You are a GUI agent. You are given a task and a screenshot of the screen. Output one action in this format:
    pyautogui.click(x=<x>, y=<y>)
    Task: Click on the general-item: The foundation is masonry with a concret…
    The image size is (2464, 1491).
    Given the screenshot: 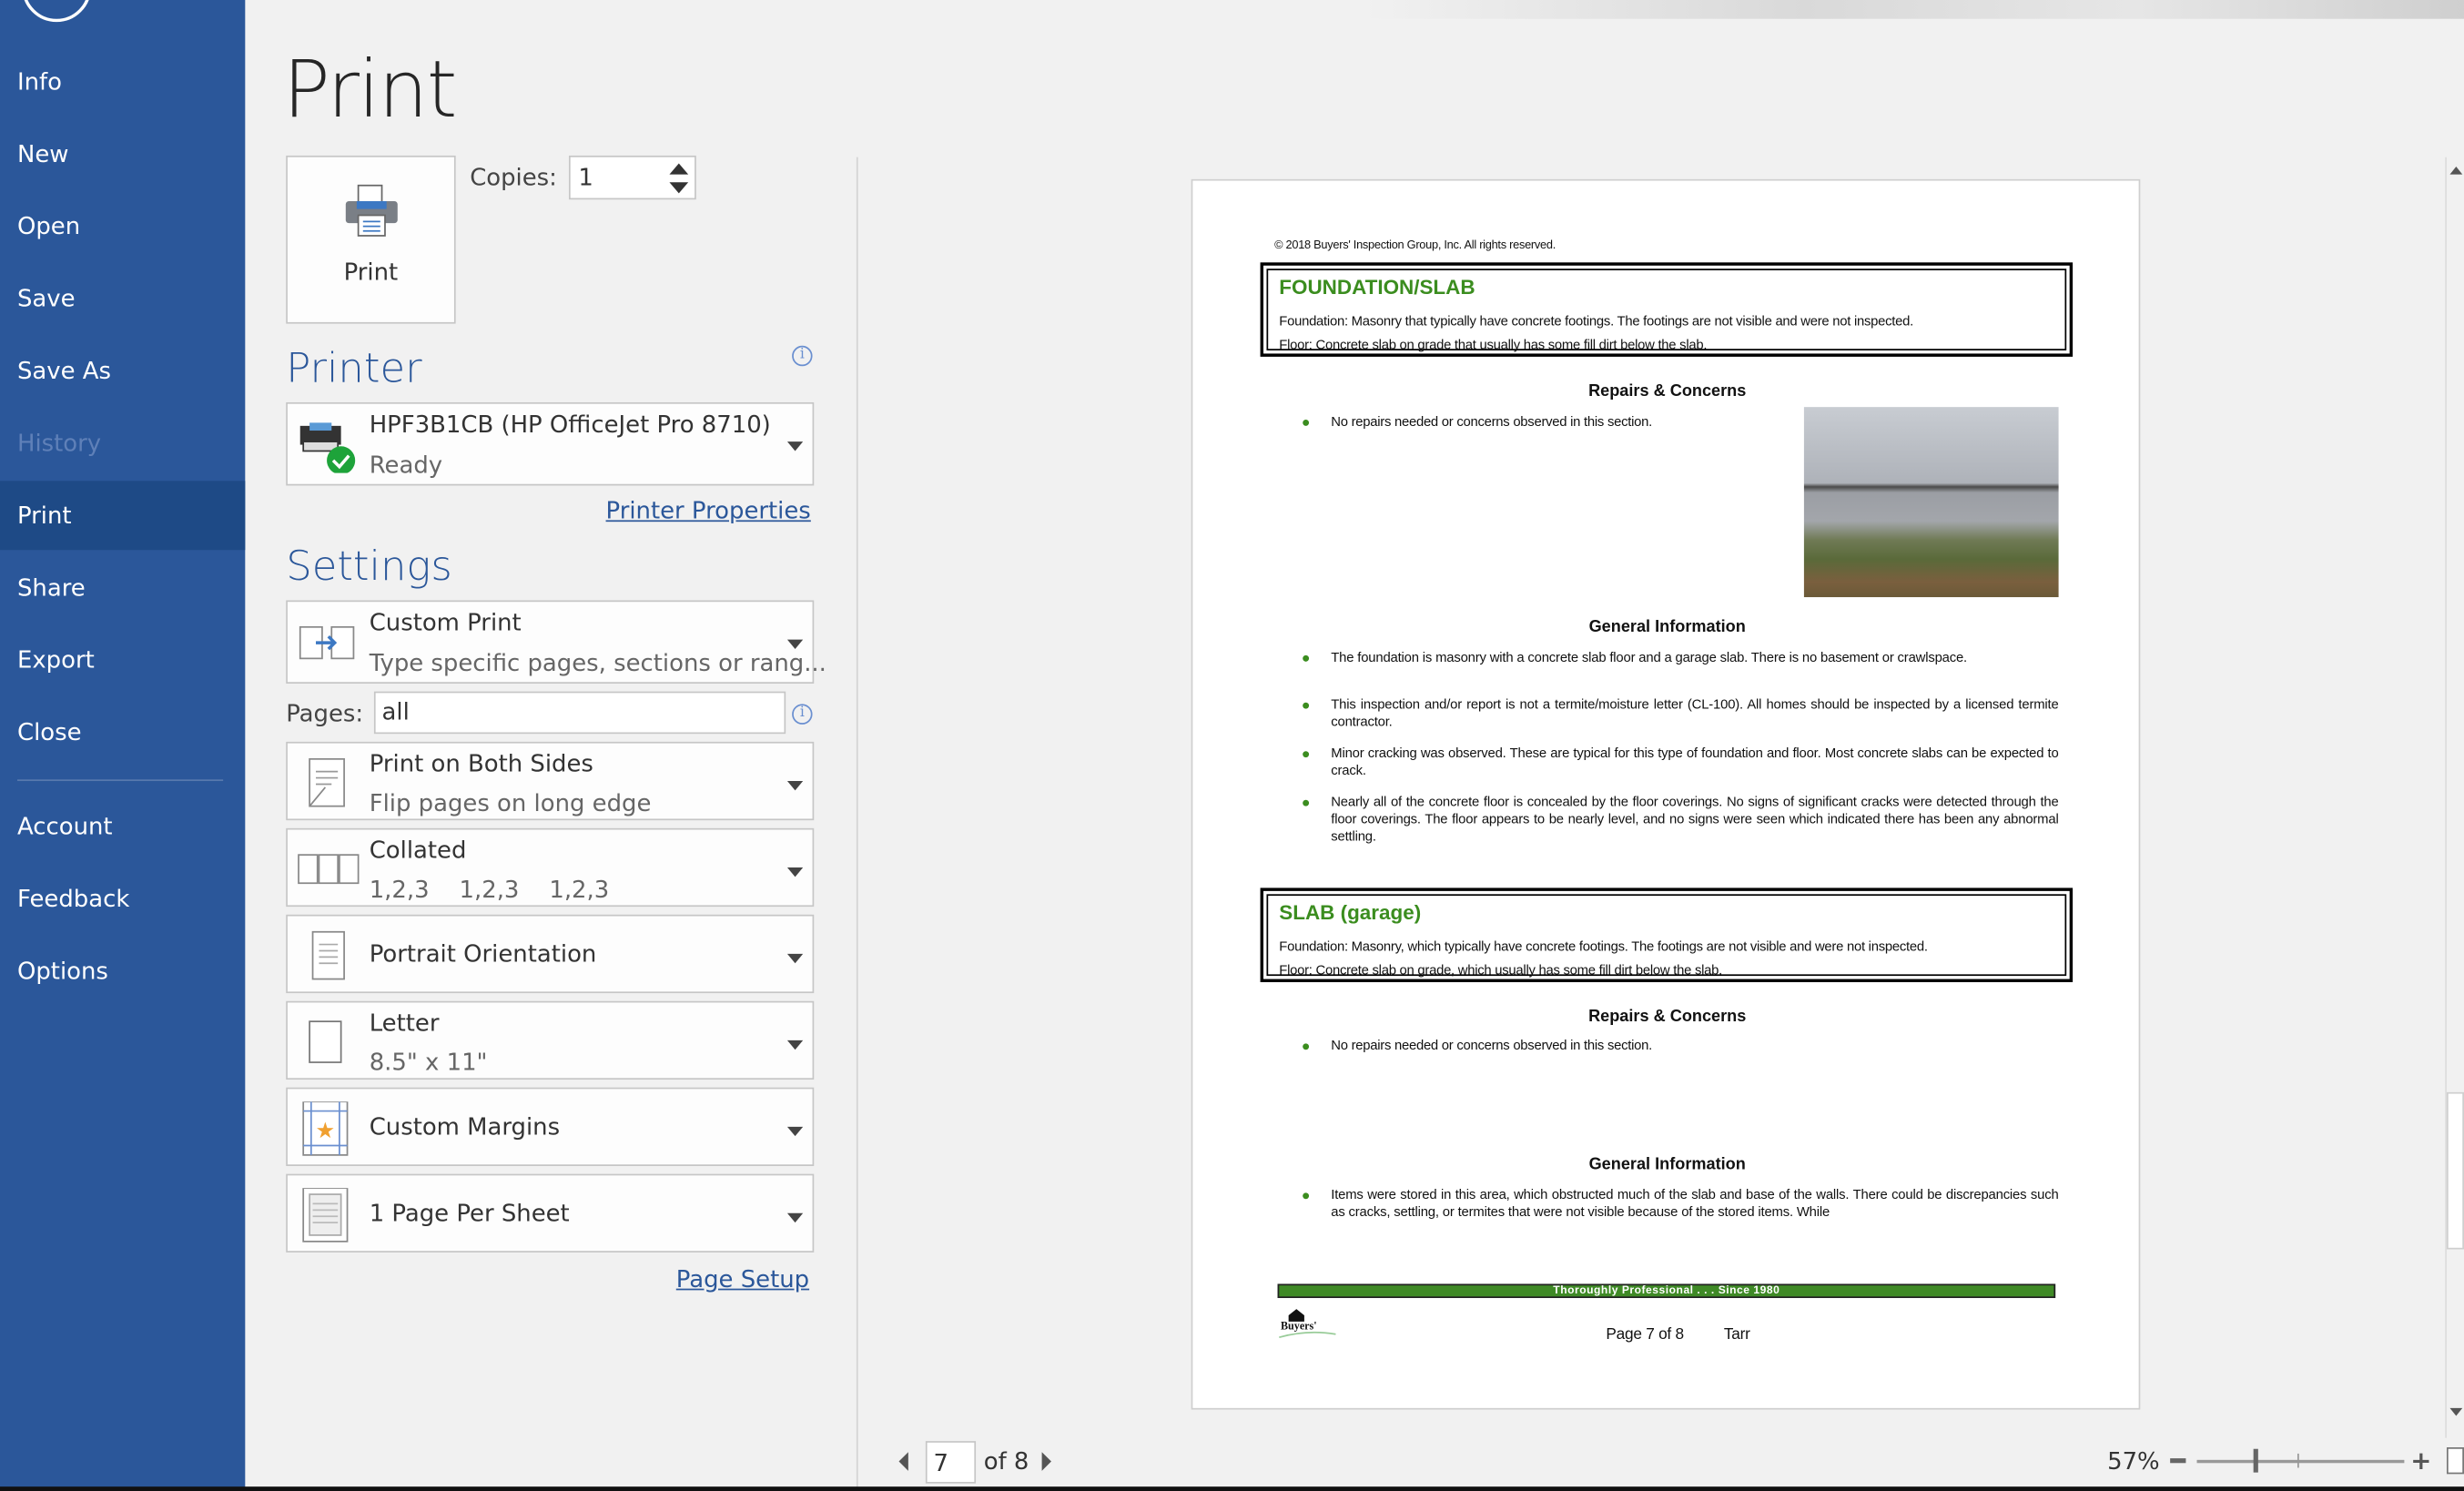 What is the action you would take?
    pyautogui.click(x=1649, y=657)
    